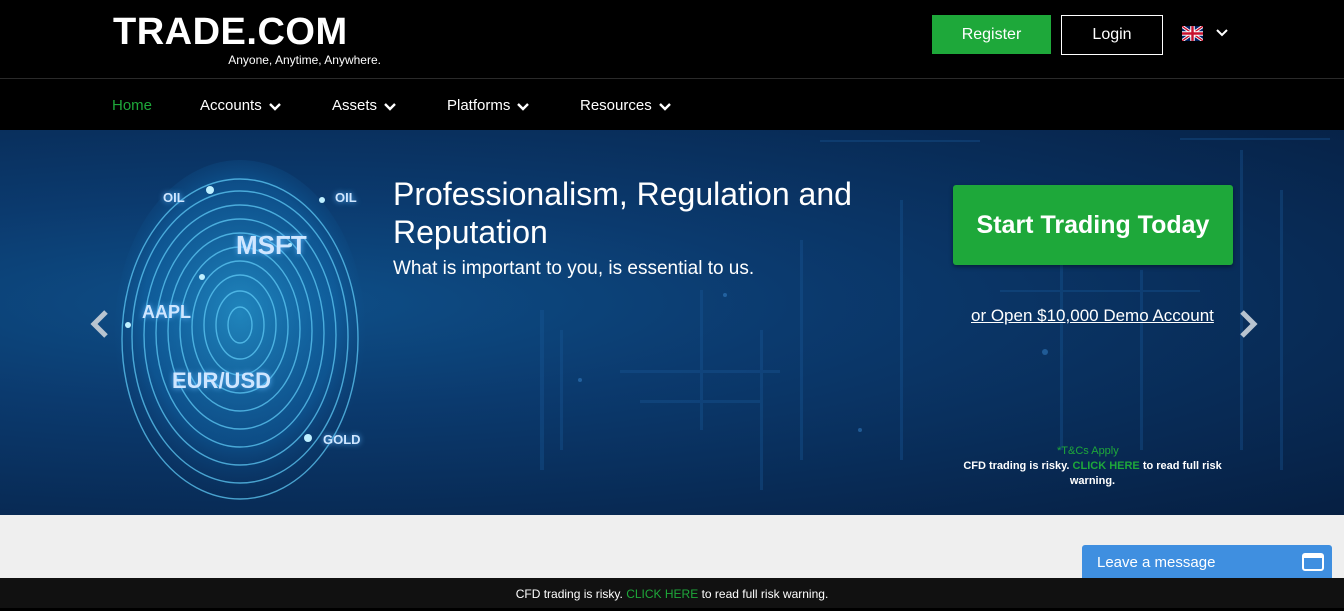 The image size is (1344, 611). I want to click on ticker-tag: AAPL, so click(166, 312).